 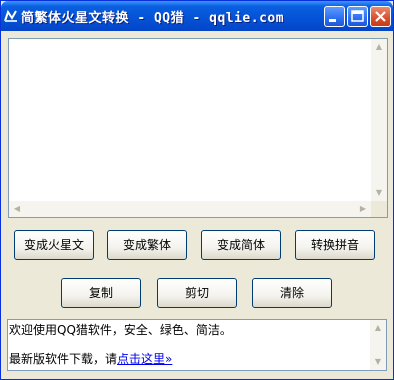 I want to click on vertical-scrollbar: ▲ ▼, so click(x=379, y=120).